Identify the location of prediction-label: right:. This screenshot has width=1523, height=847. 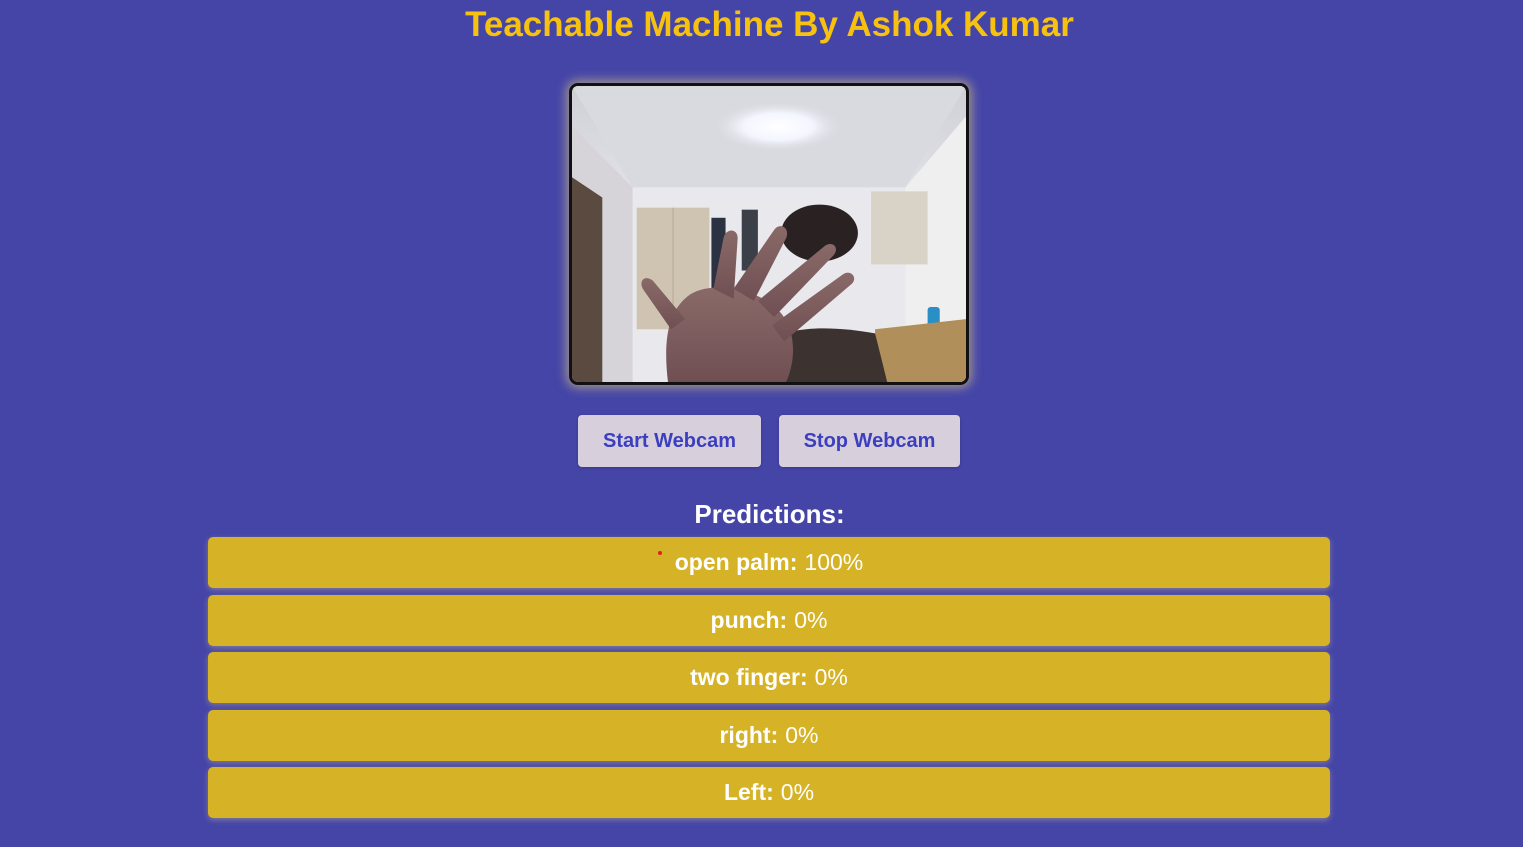
(749, 734).